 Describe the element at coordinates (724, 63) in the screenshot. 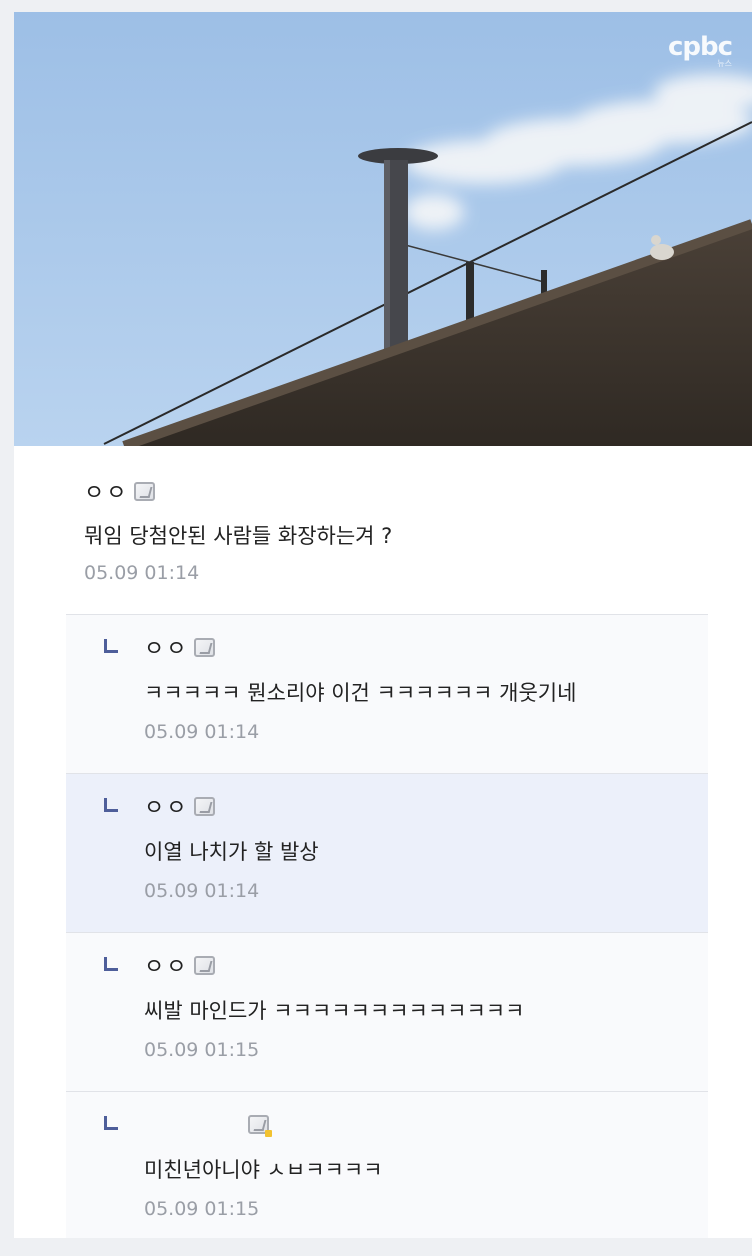

I see `watermark-subtext: 뉴스` at that location.